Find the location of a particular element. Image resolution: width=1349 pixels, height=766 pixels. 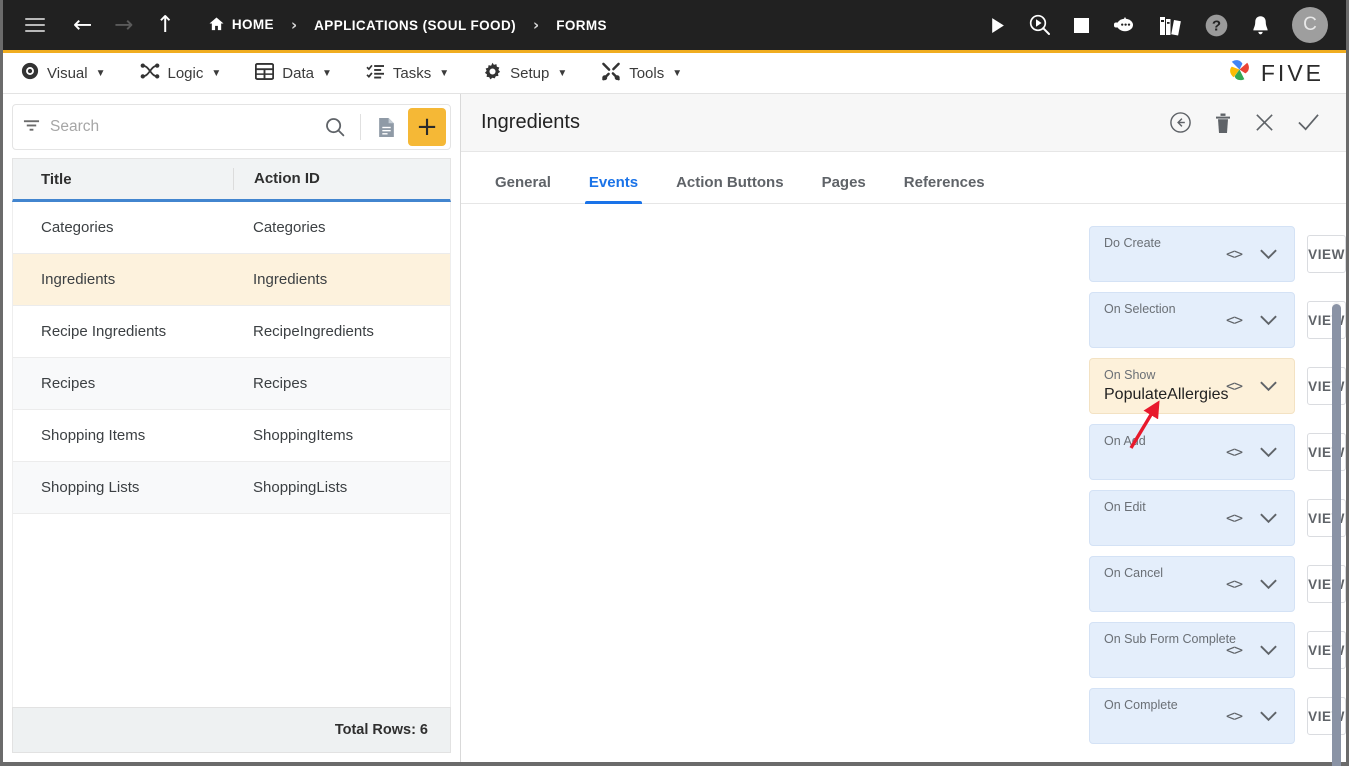

panel-header: Ingredients is located at coordinates (903, 123).